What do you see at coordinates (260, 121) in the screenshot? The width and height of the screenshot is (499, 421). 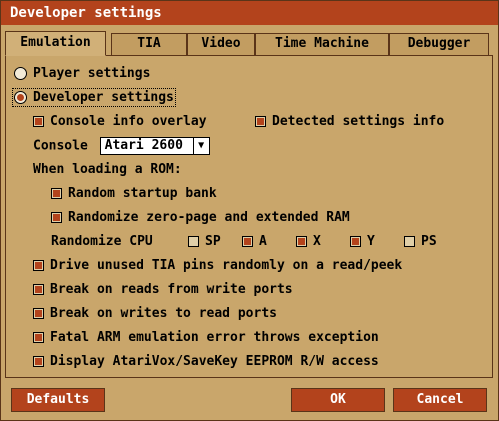 I see `detected-settings-info-checkbox` at bounding box center [260, 121].